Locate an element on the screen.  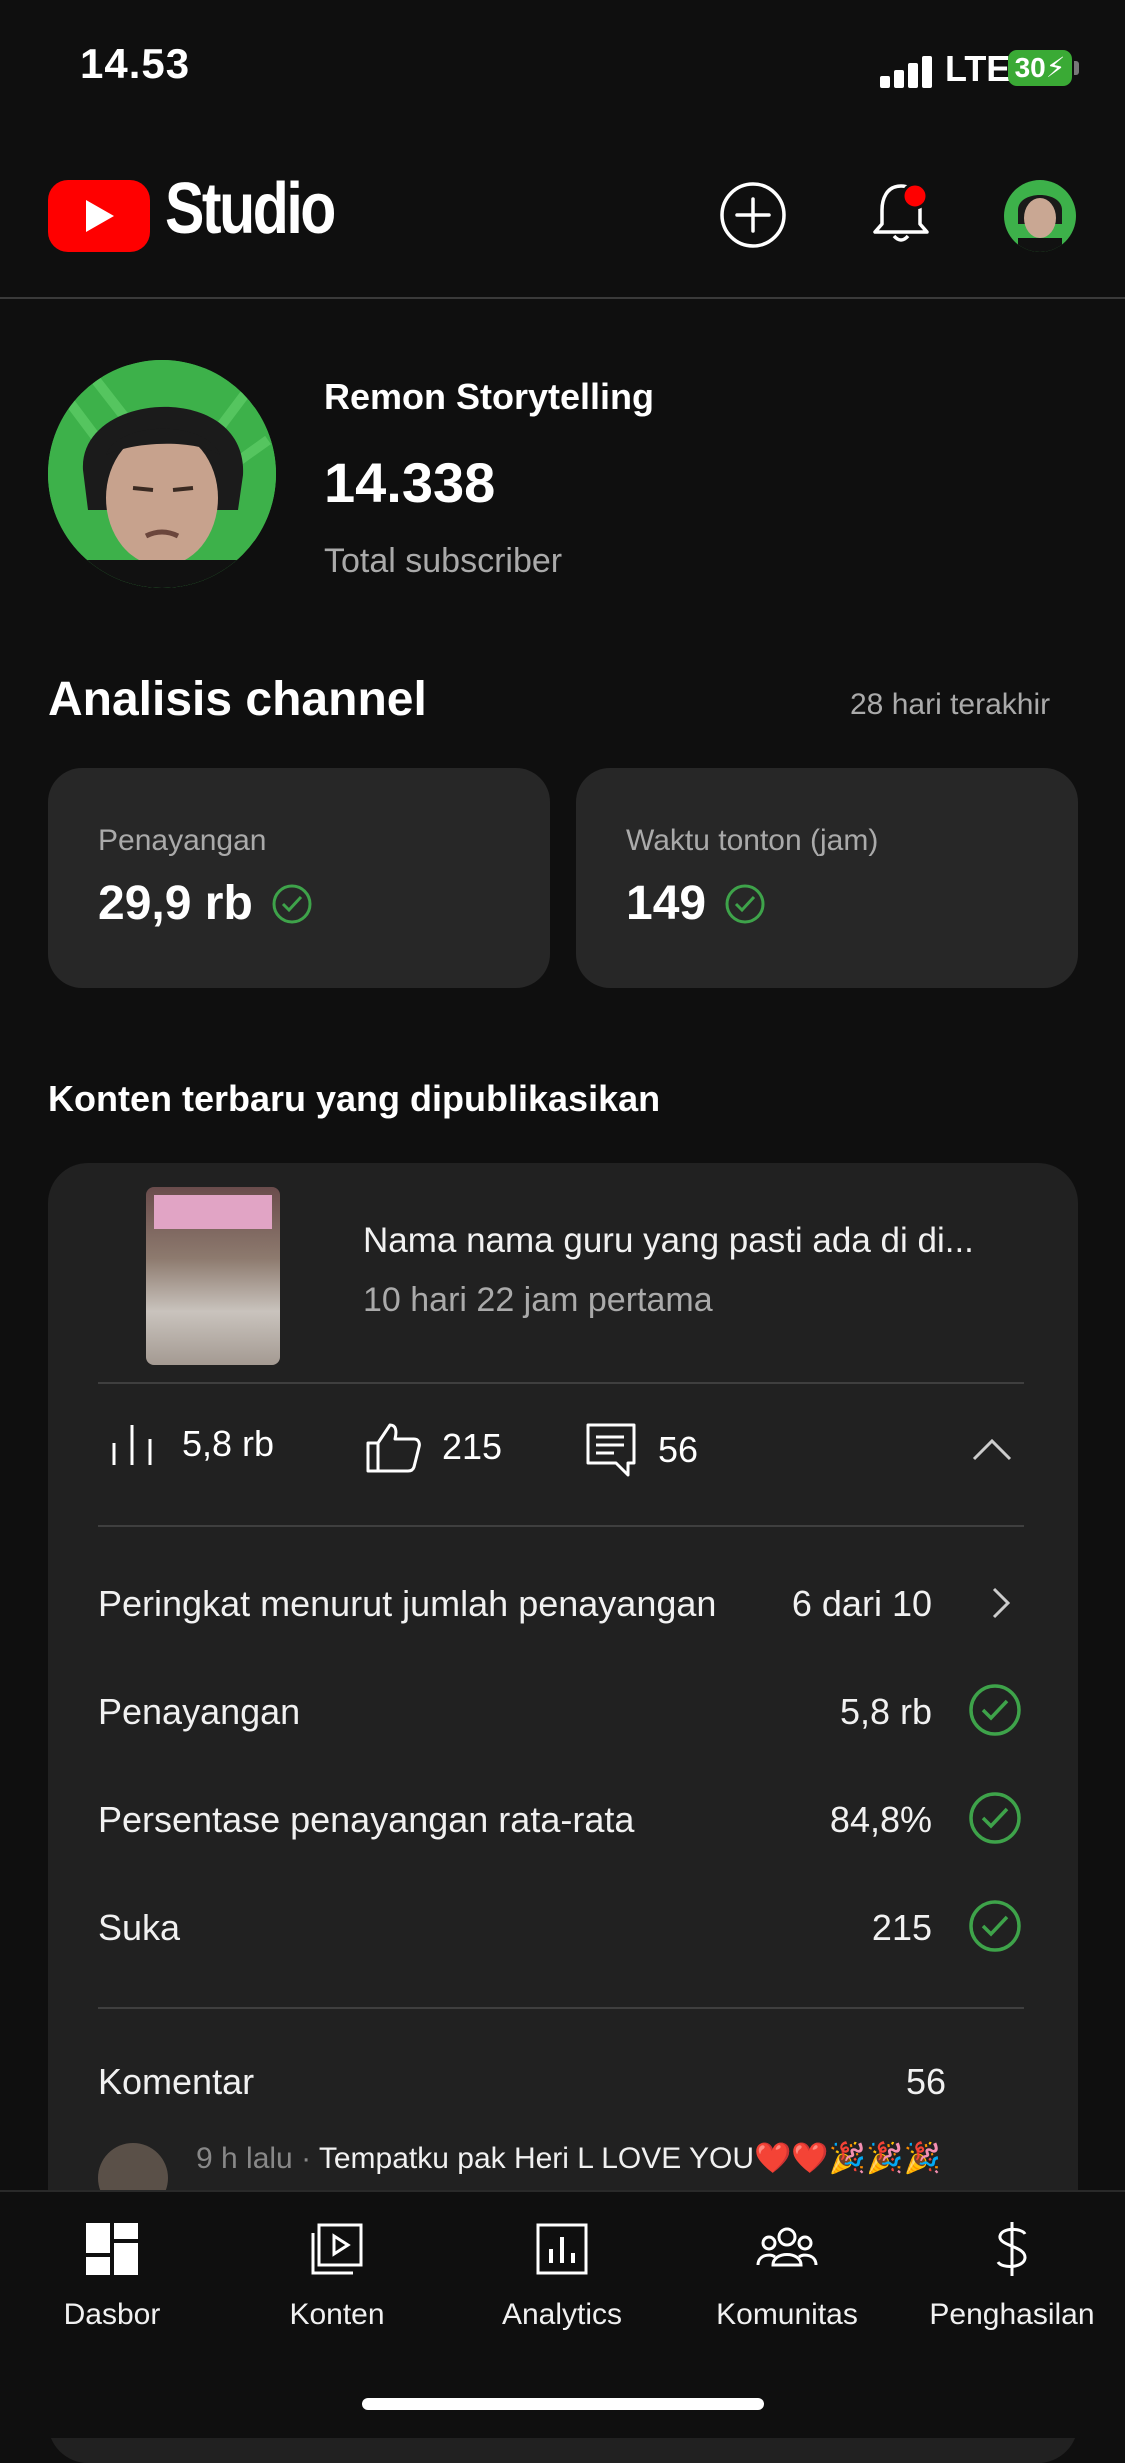
nav-konten: Konten is located at coordinates (337, 2273).